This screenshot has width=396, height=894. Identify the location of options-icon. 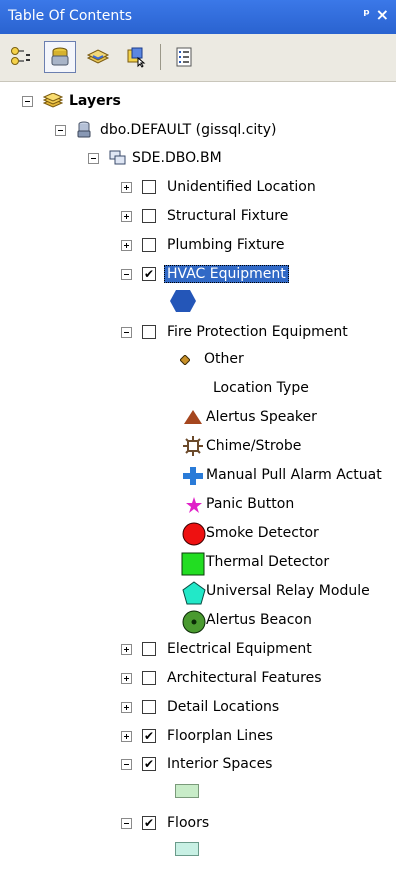
(184, 57).